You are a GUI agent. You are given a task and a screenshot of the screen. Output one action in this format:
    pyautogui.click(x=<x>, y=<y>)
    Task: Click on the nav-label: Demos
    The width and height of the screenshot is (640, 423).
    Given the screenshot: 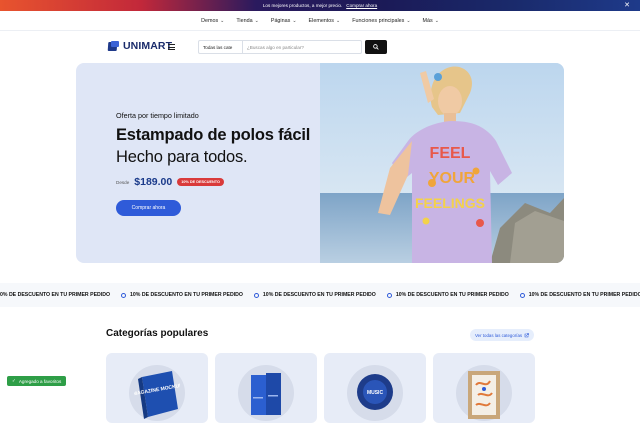 What is the action you would take?
    pyautogui.click(x=210, y=20)
    